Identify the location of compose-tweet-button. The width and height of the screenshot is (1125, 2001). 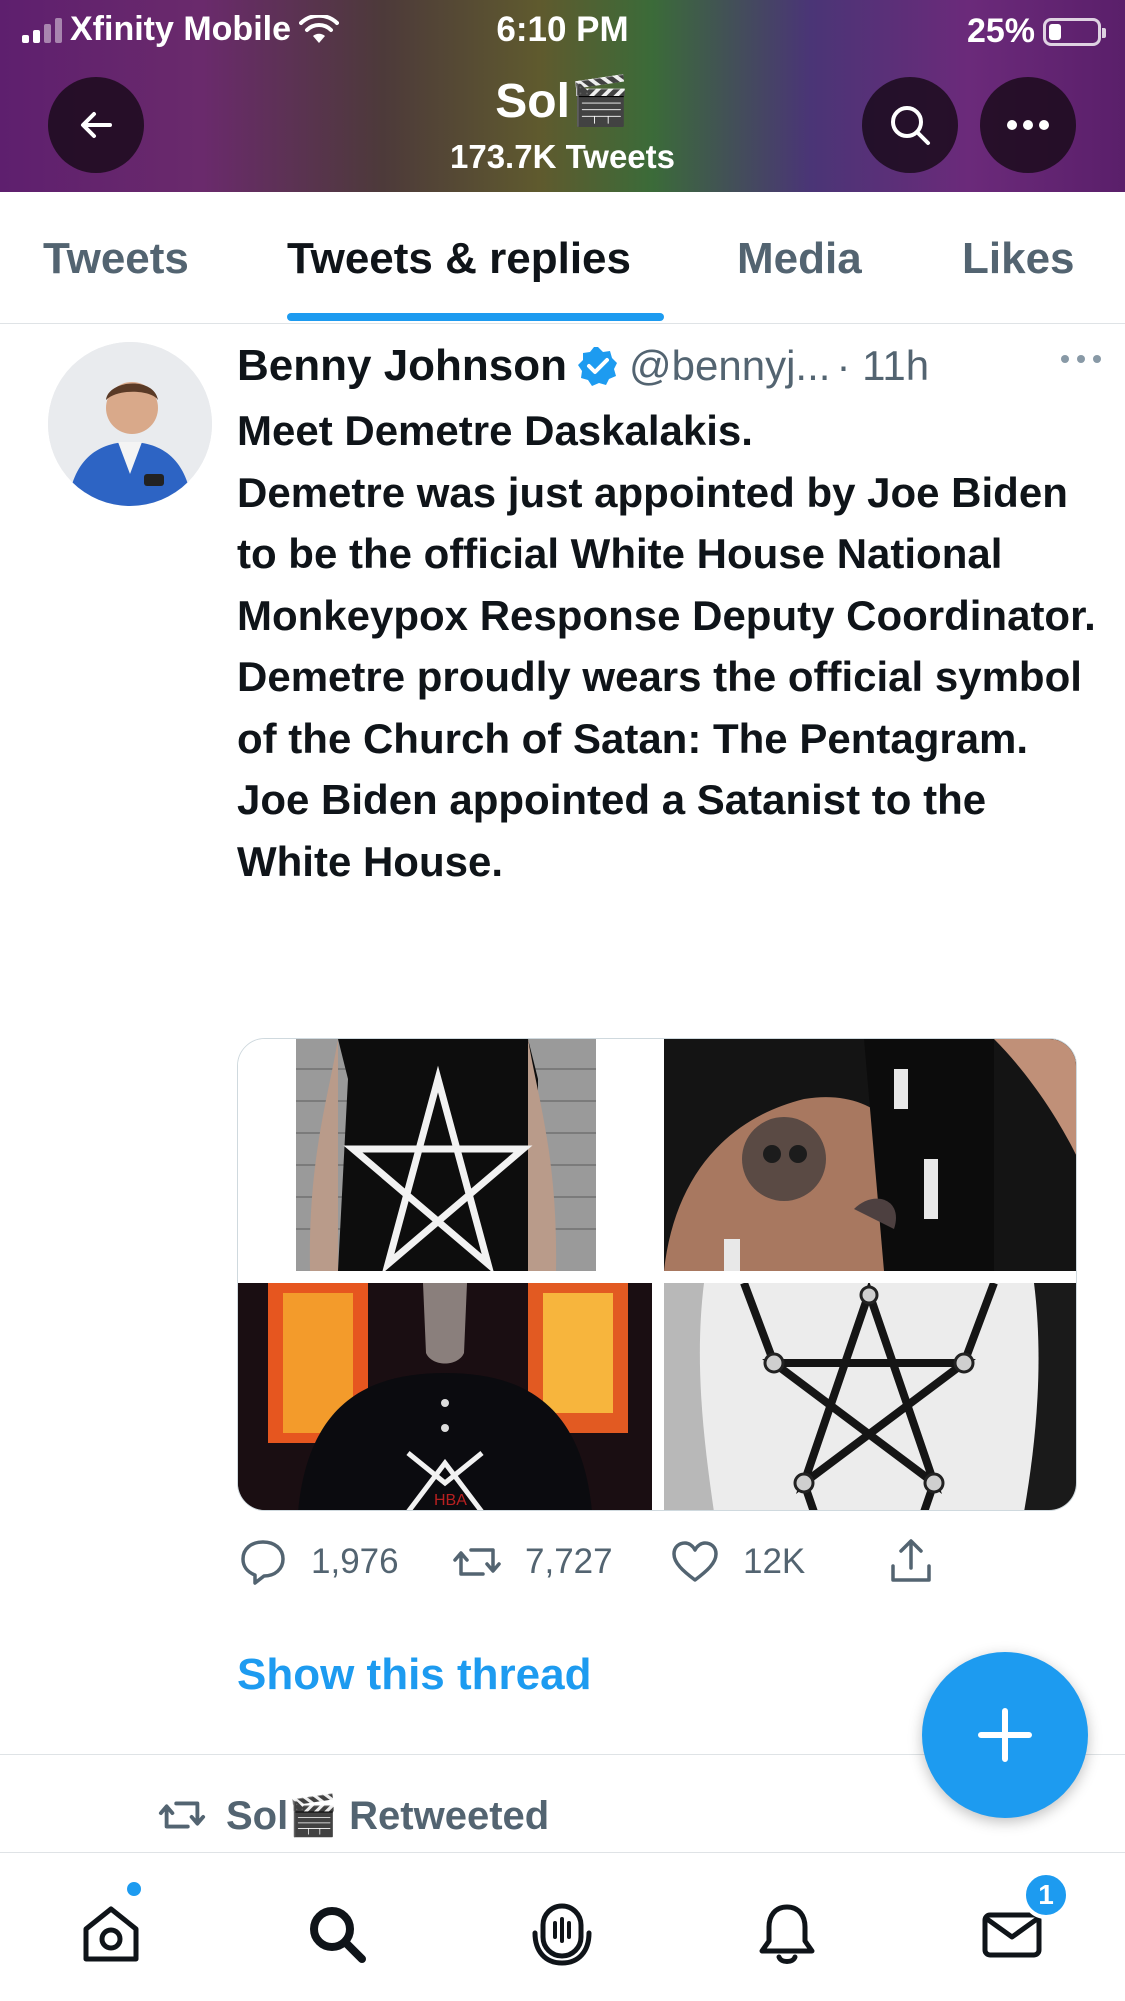
(1005, 1735).